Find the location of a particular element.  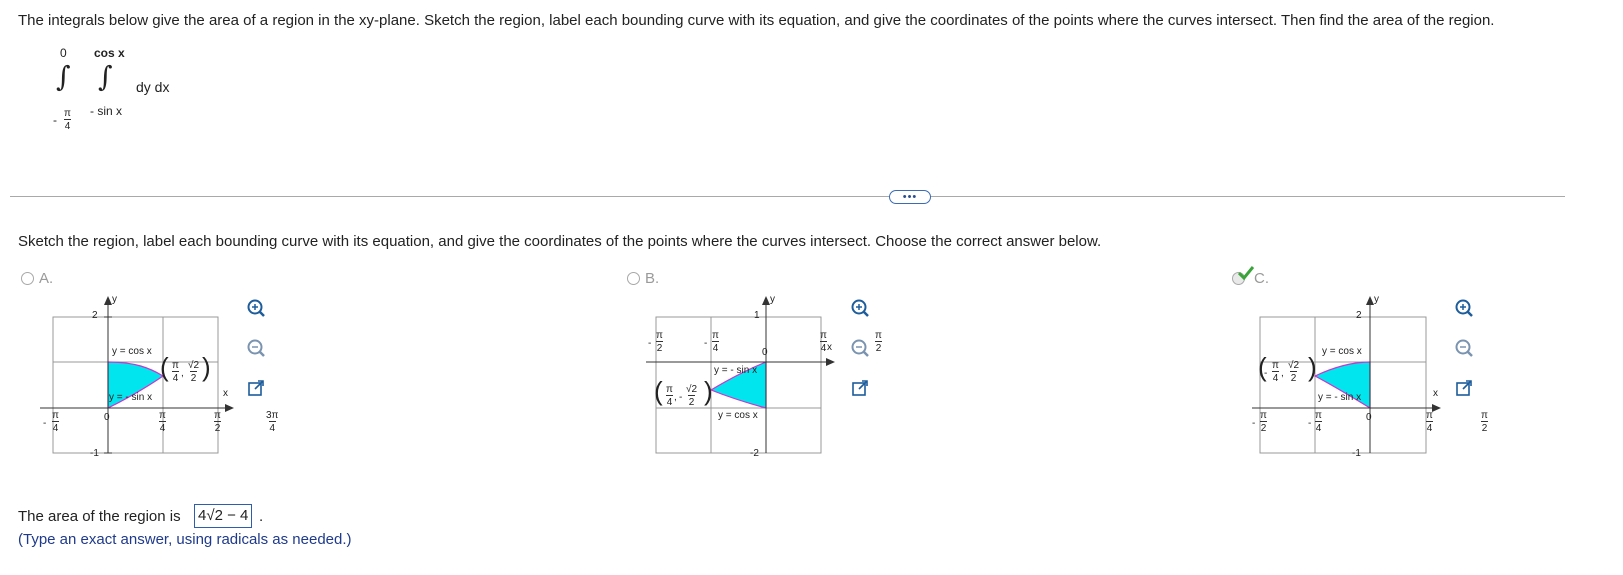

check-icon is located at coordinates (1246, 273).